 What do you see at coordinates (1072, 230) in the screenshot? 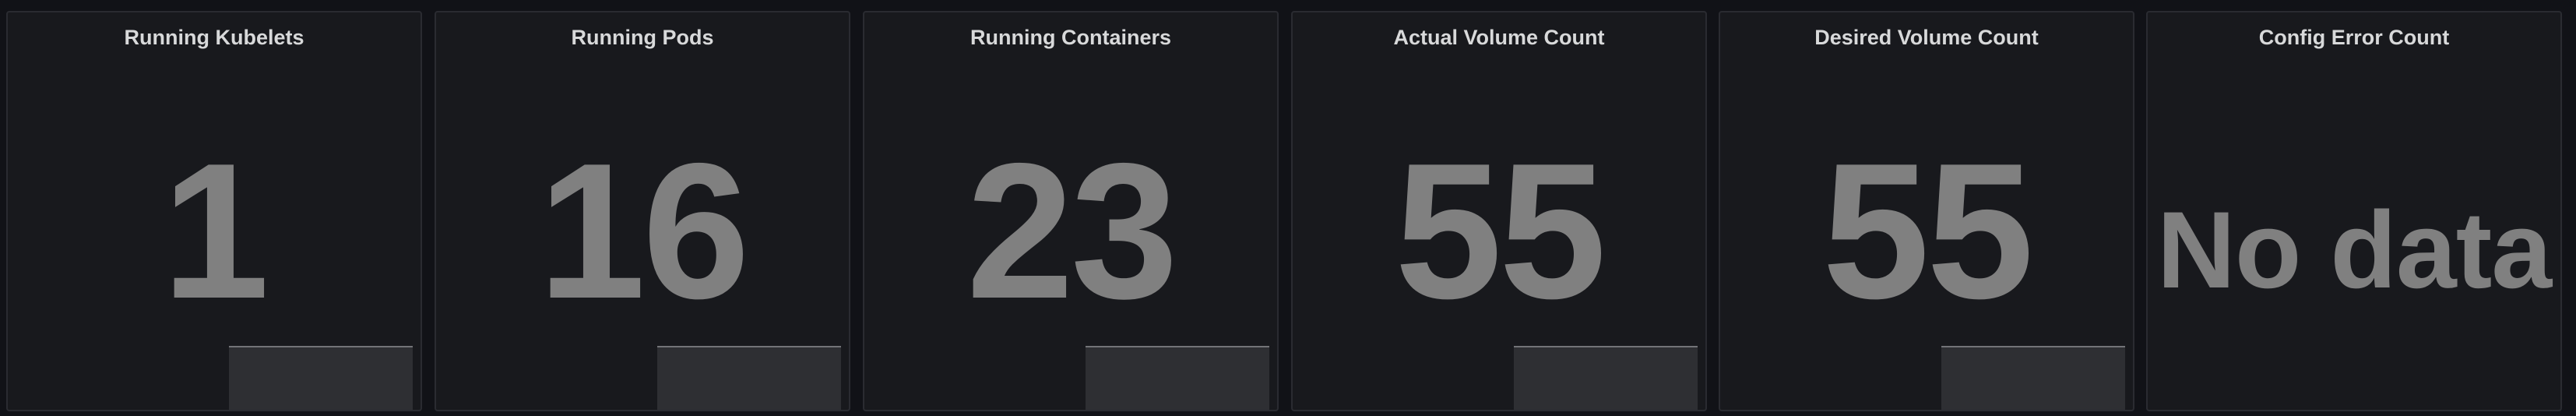
I see `stat-value: 23` at bounding box center [1072, 230].